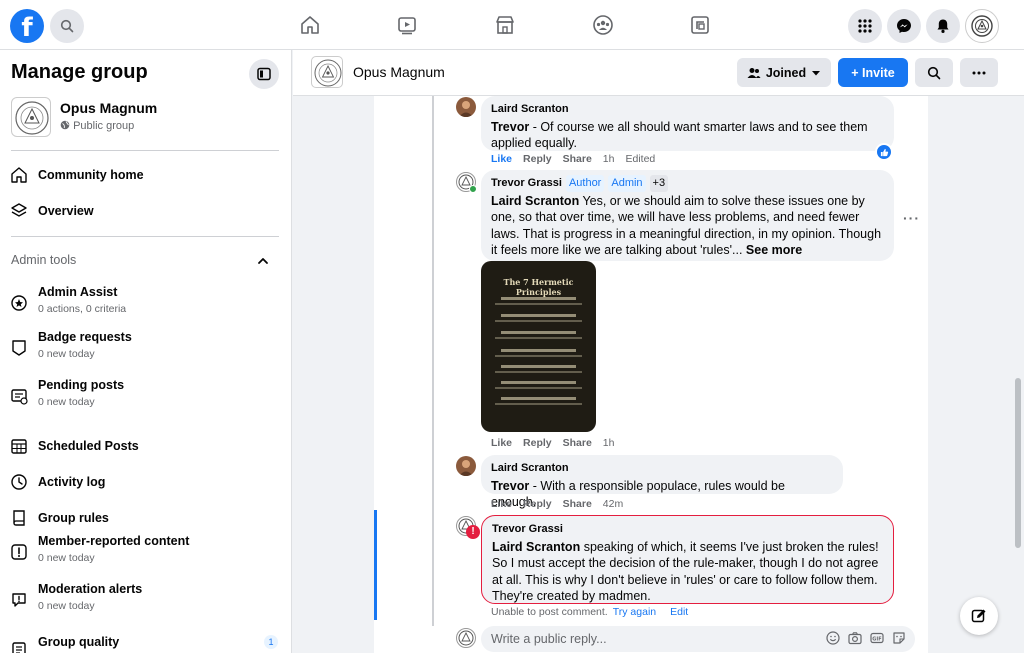  Describe the element at coordinates (43, 260) in the screenshot. I see `admin-tools-heading: Admin tools` at that location.